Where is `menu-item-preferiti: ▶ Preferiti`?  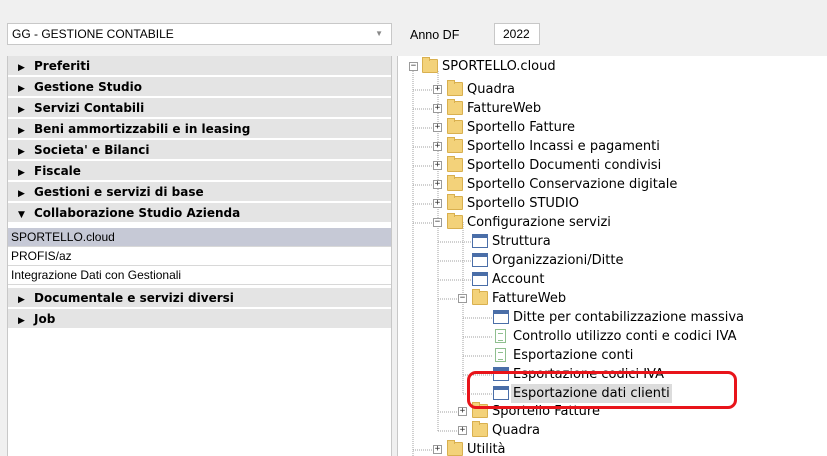 menu-item-preferiti: ▶ Preferiti is located at coordinates (199, 66).